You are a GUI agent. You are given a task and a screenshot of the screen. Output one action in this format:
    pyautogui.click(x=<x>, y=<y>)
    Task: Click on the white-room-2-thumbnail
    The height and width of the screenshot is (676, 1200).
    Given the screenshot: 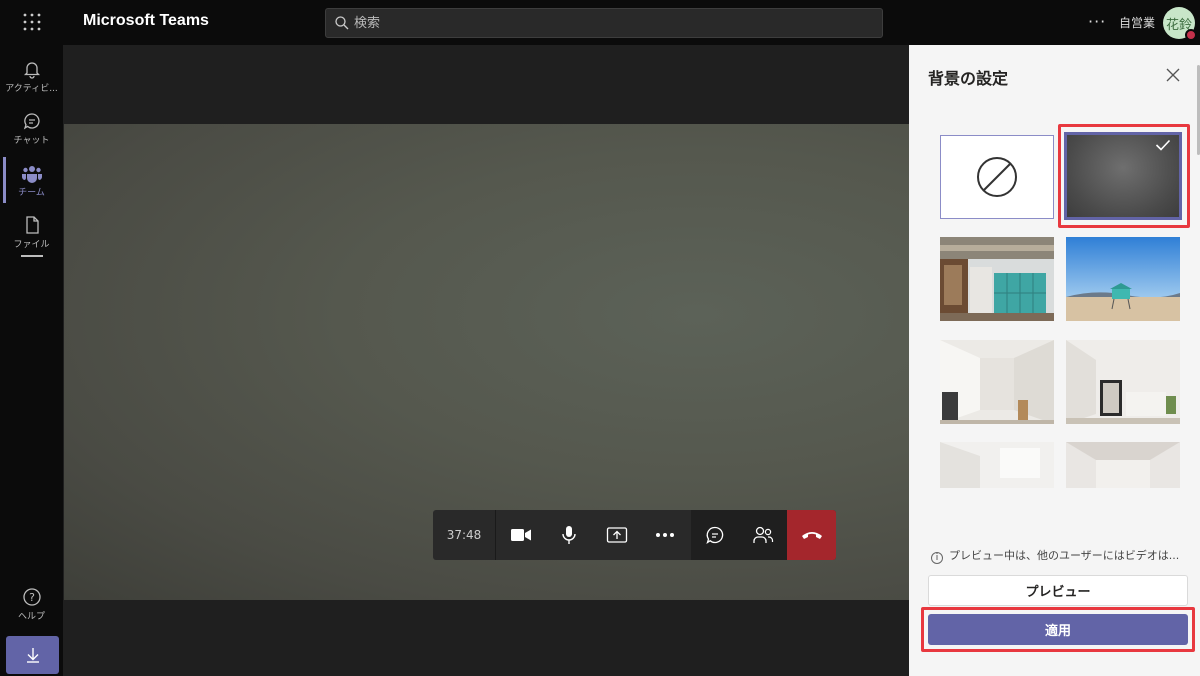 What is the action you would take?
    pyautogui.click(x=1123, y=382)
    